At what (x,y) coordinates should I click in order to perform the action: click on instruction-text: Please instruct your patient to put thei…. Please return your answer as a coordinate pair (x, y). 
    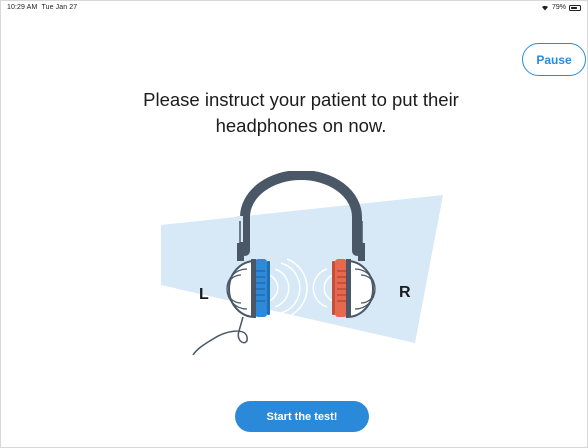
    Looking at the image, I should click on (301, 112).